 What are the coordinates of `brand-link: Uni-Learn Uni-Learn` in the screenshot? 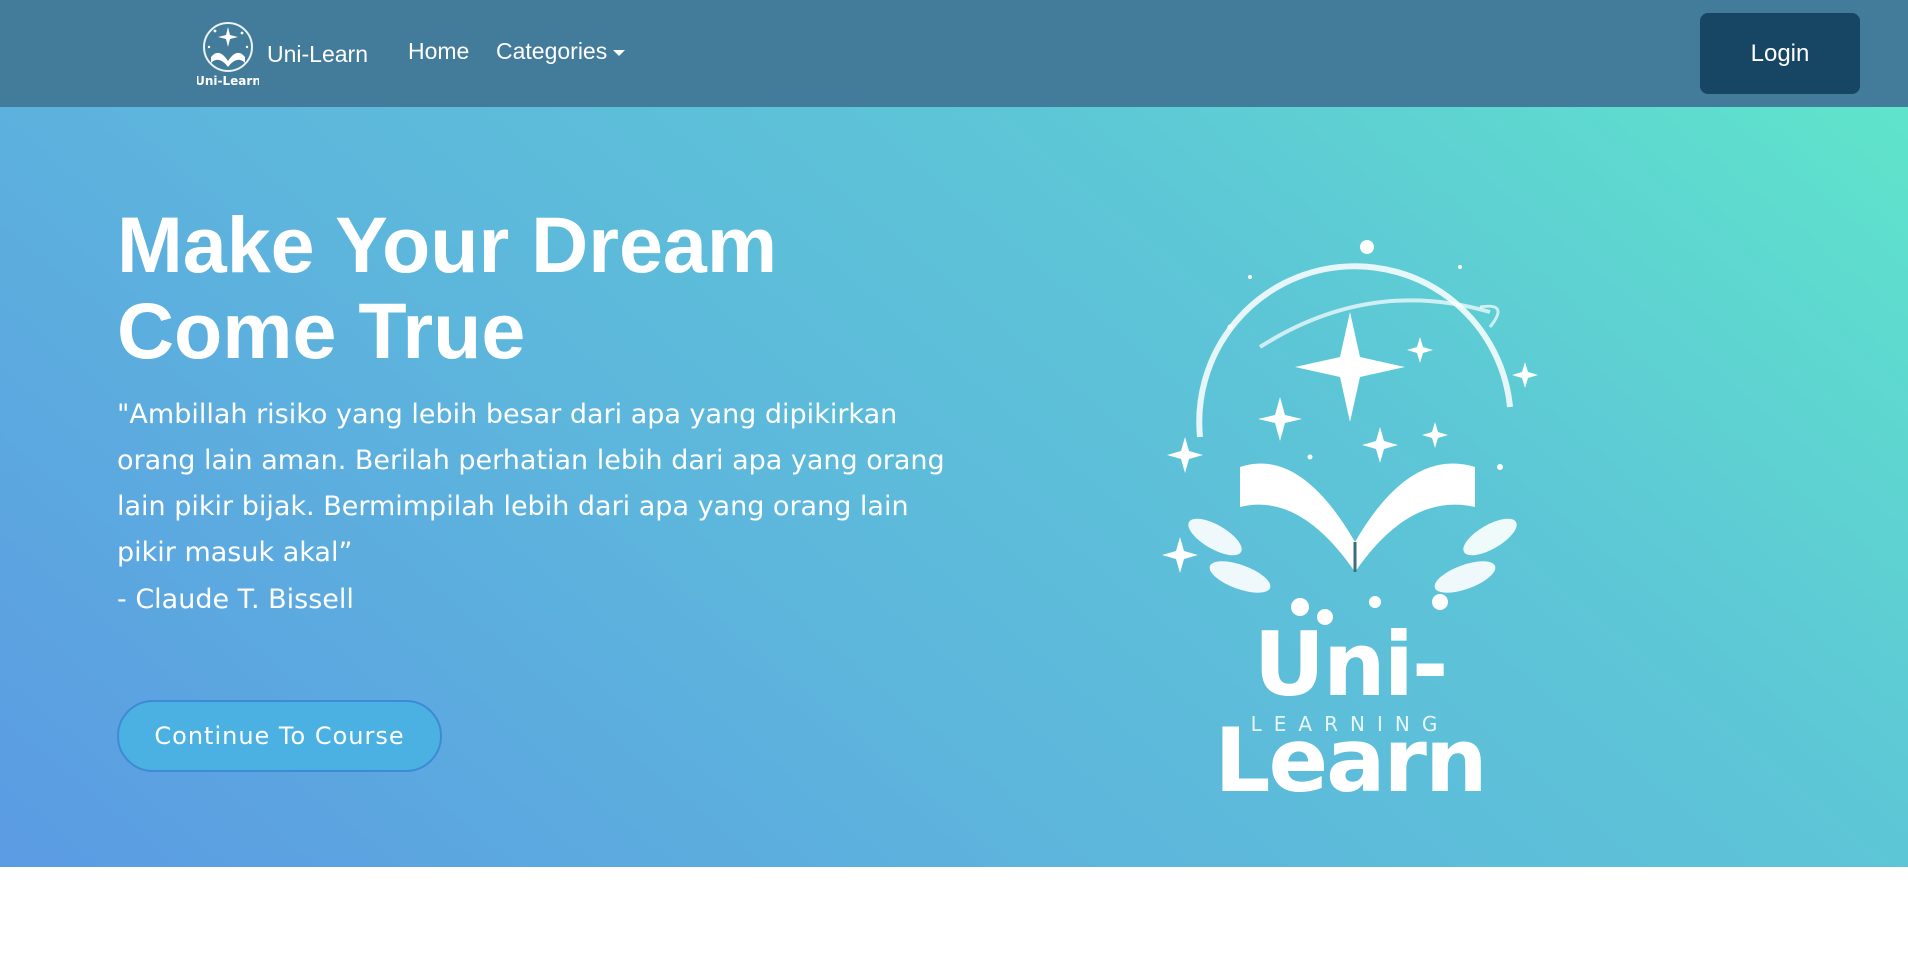 It's located at (282, 54).